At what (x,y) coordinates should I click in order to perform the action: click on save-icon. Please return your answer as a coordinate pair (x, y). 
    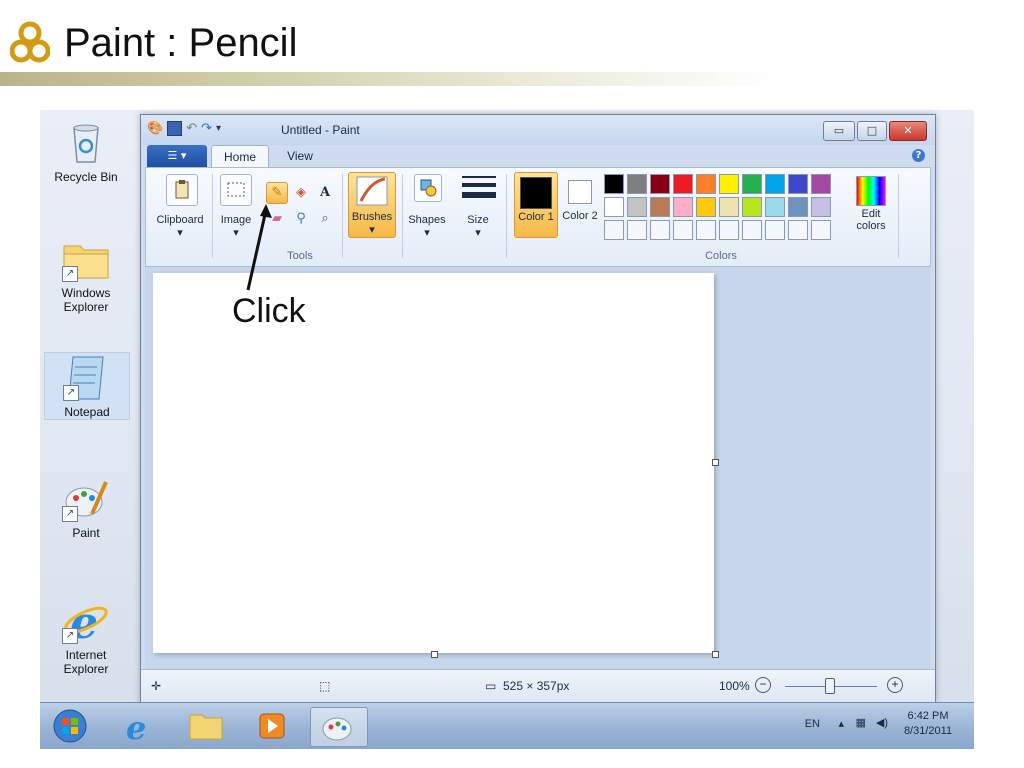
    Looking at the image, I should click on (175, 128).